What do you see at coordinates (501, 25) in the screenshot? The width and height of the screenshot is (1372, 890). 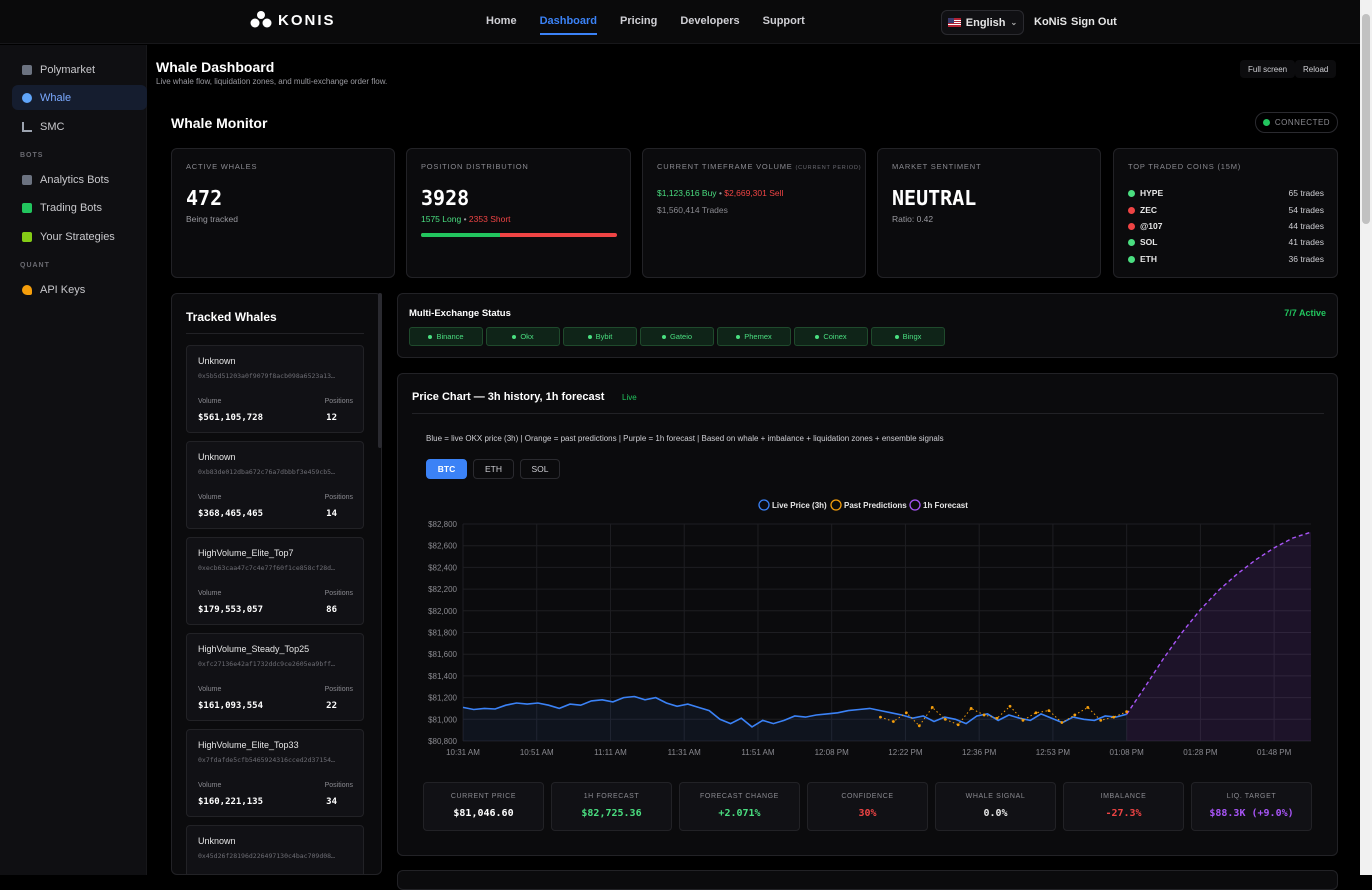 I see `nav-home: Home` at bounding box center [501, 25].